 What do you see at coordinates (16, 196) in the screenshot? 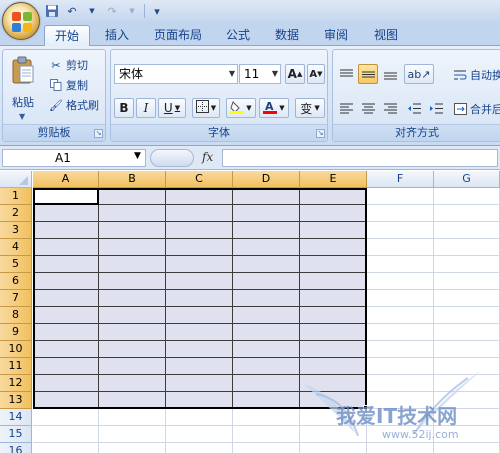
I see `row-header: 1` at bounding box center [16, 196].